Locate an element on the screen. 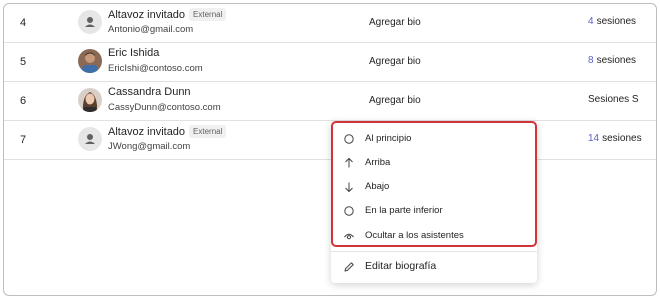 The height and width of the screenshot is (298, 660). sessions-cell: 14 sesiones is located at coordinates (615, 138).